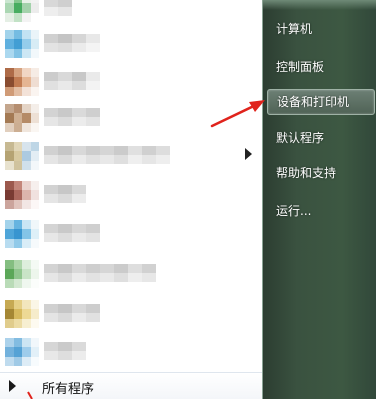 The height and width of the screenshot is (399, 376). I want to click on menu-item-default-programs: 默认程序, so click(321, 138).